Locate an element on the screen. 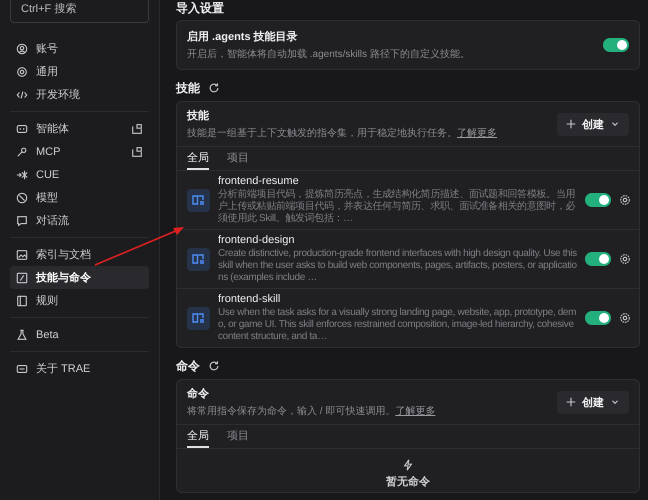  search-field: Ctrl+F 搜索 is located at coordinates (79, 11).